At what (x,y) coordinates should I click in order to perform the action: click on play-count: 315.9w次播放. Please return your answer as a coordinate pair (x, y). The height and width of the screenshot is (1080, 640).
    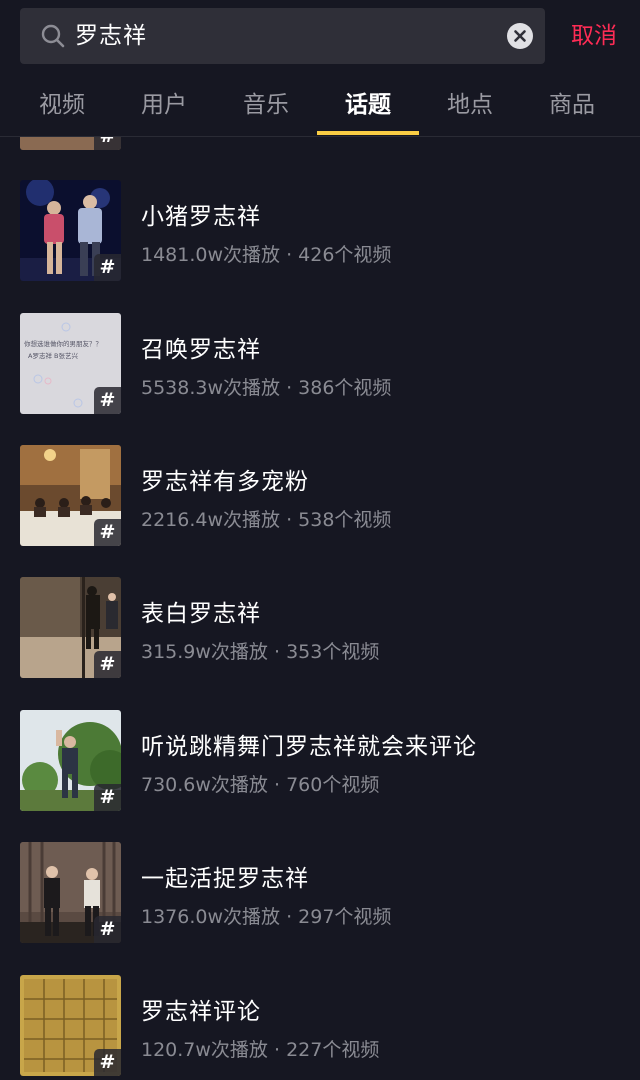
    Looking at the image, I should click on (204, 652).